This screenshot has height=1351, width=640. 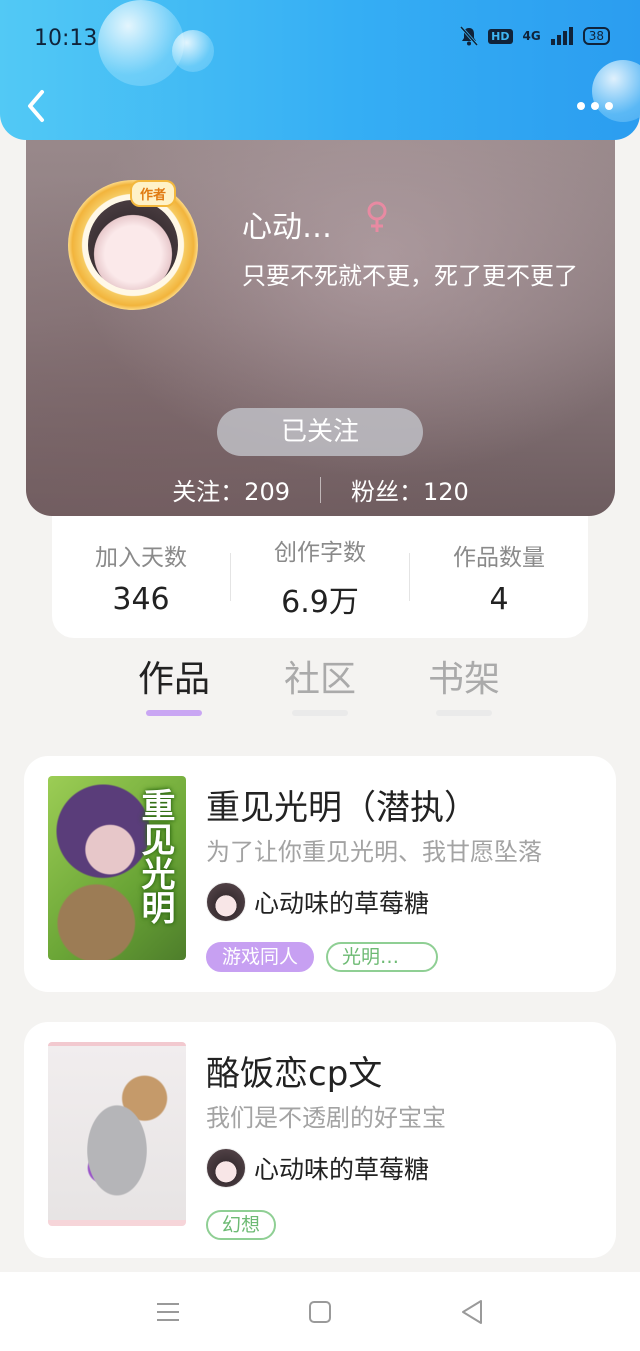 What do you see at coordinates (463, 679) in the screenshot?
I see `tab-label: 书架` at bounding box center [463, 679].